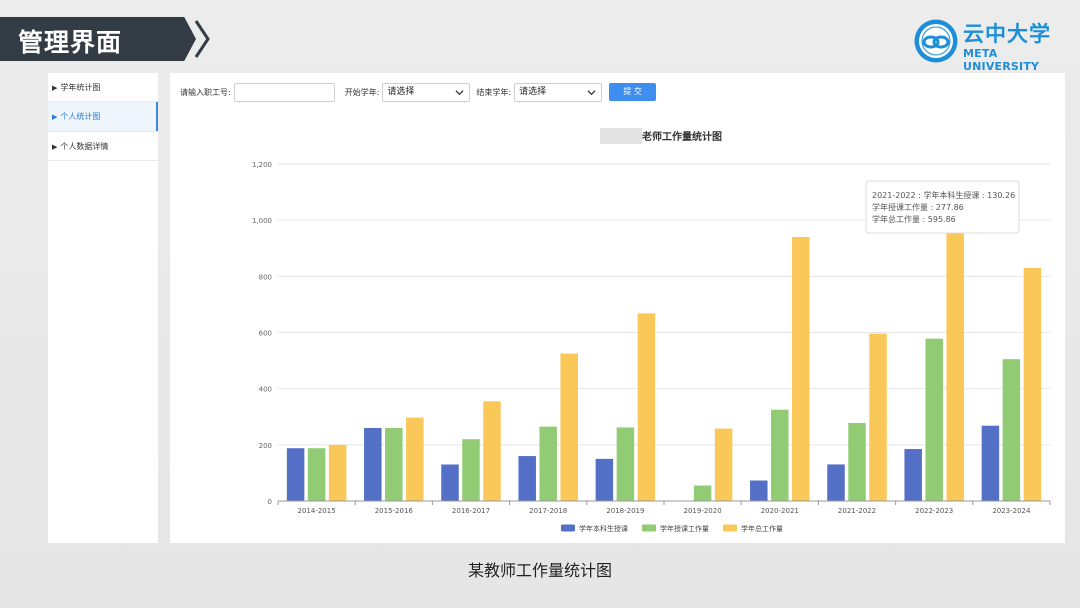 Image resolution: width=1080 pixels, height=608 pixels. What do you see at coordinates (857, 511) in the screenshot?
I see `x-tick-label: 2021-2022` at bounding box center [857, 511].